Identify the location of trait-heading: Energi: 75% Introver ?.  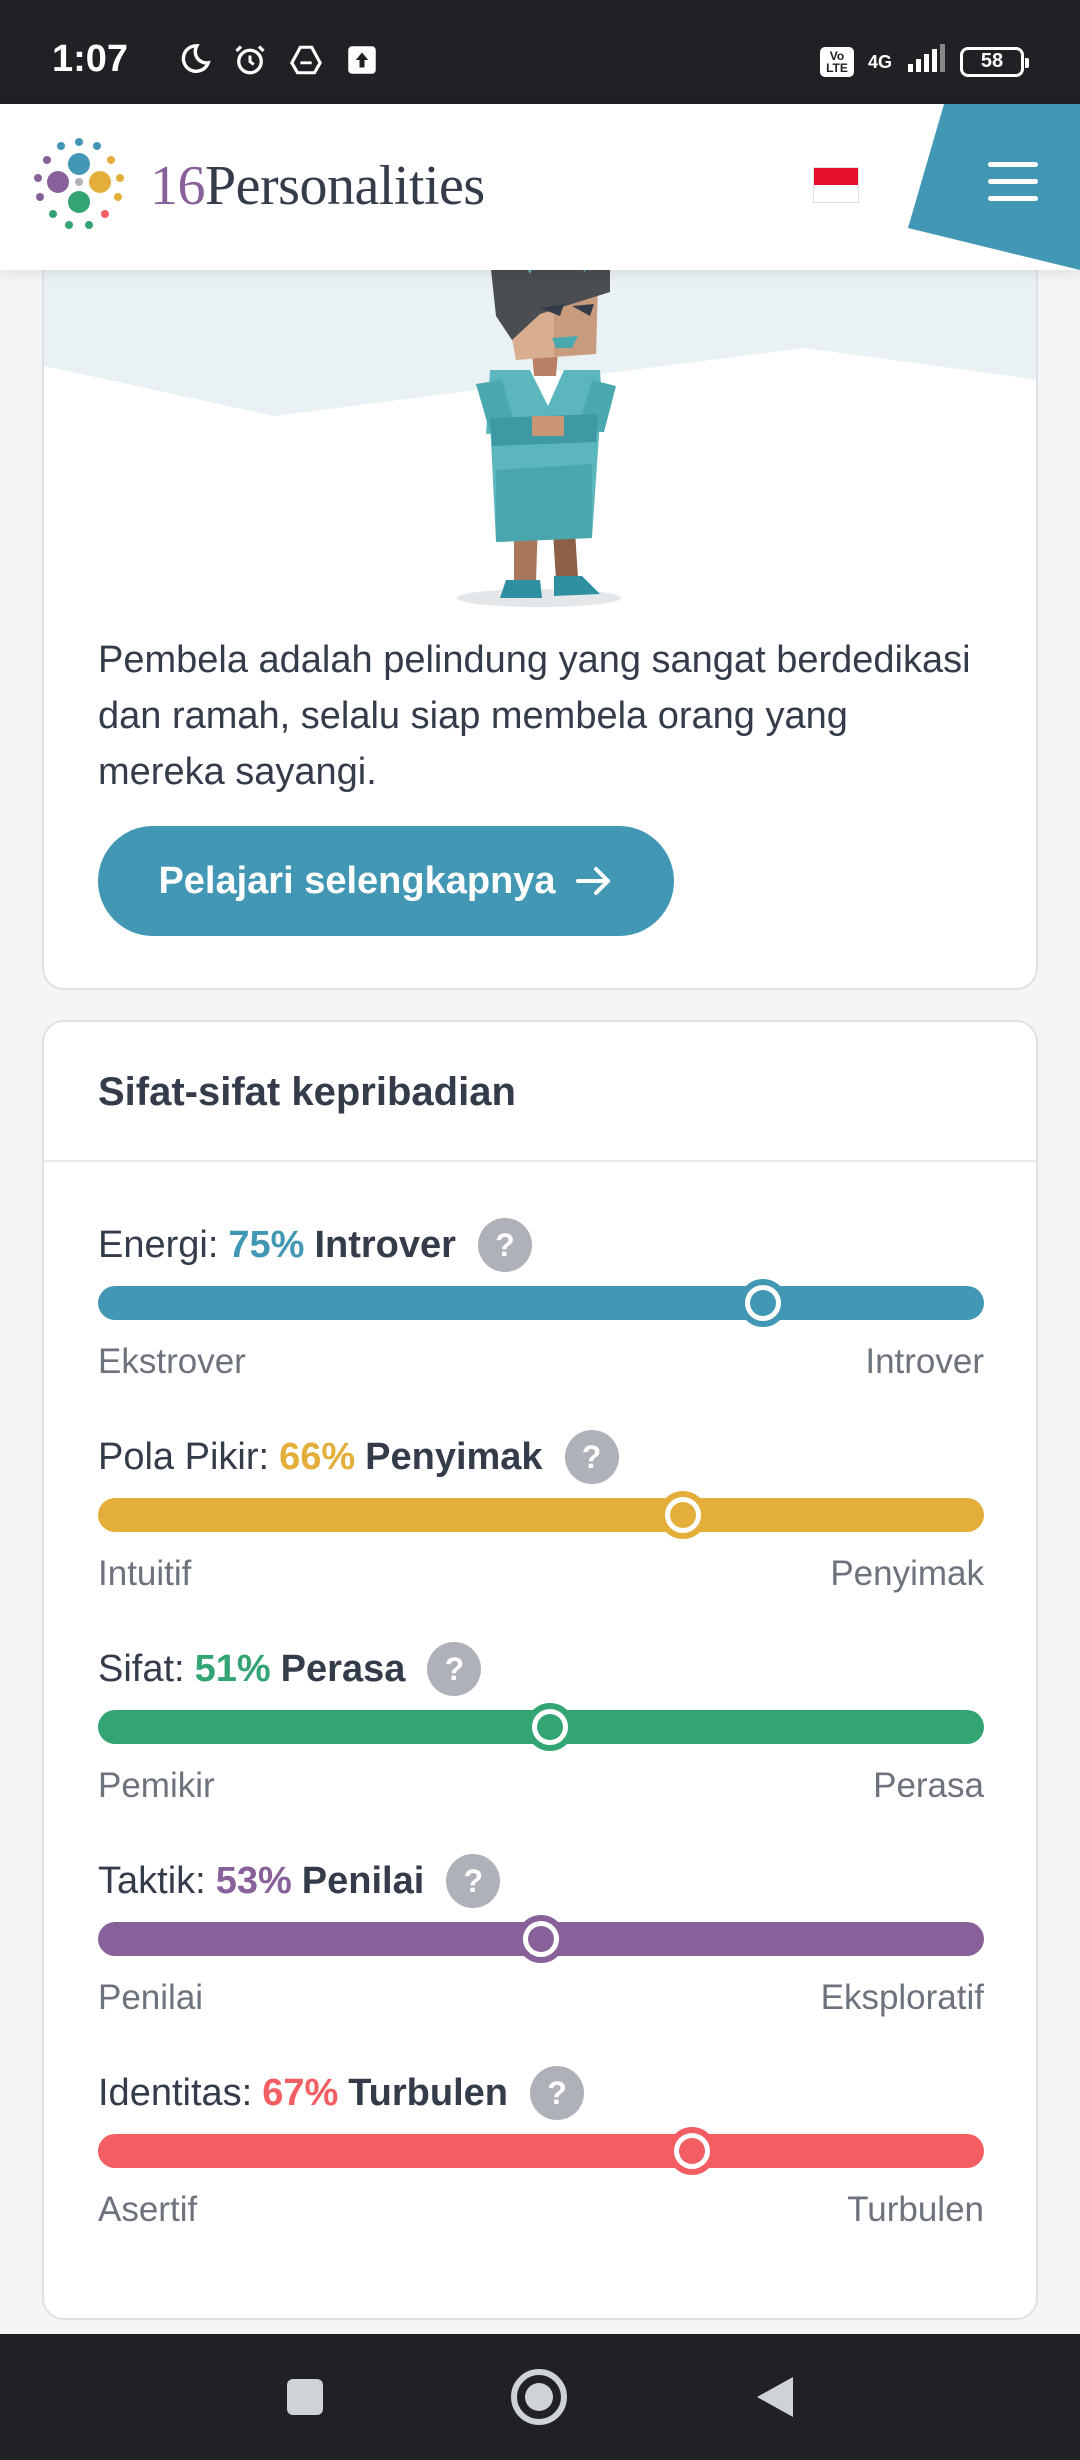
(315, 1245).